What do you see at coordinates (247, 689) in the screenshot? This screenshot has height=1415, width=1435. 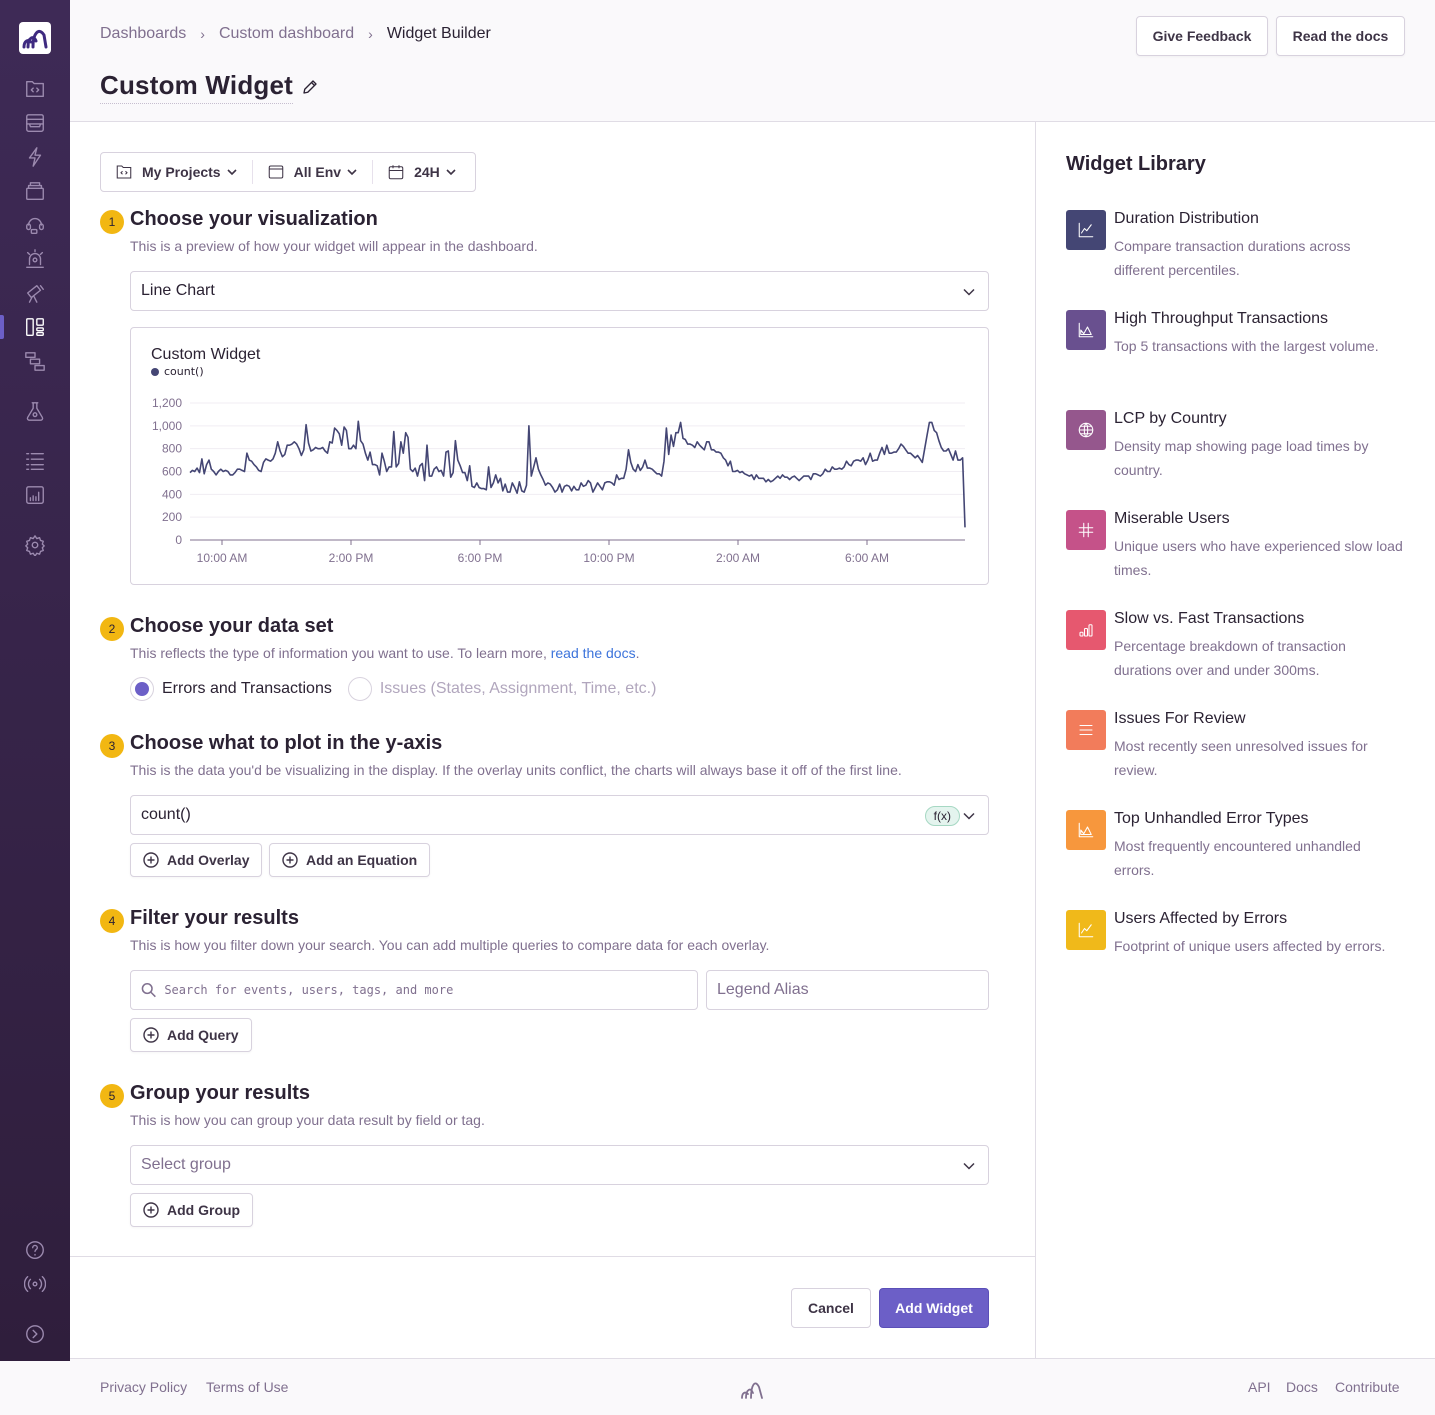 I see `dataset-option-label: Errors and Transactions` at bounding box center [247, 689].